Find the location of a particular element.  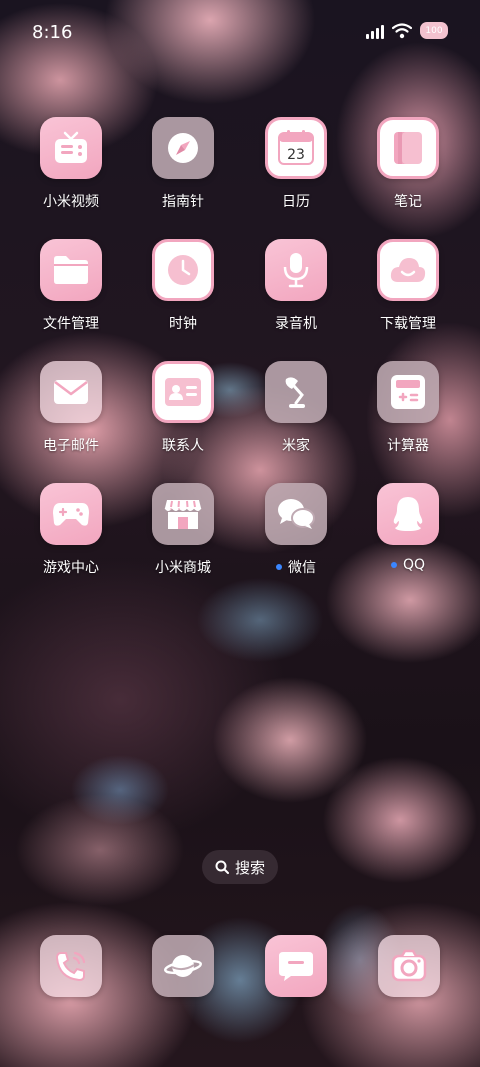

status-bar: 8:16 100 is located at coordinates (240, 34).